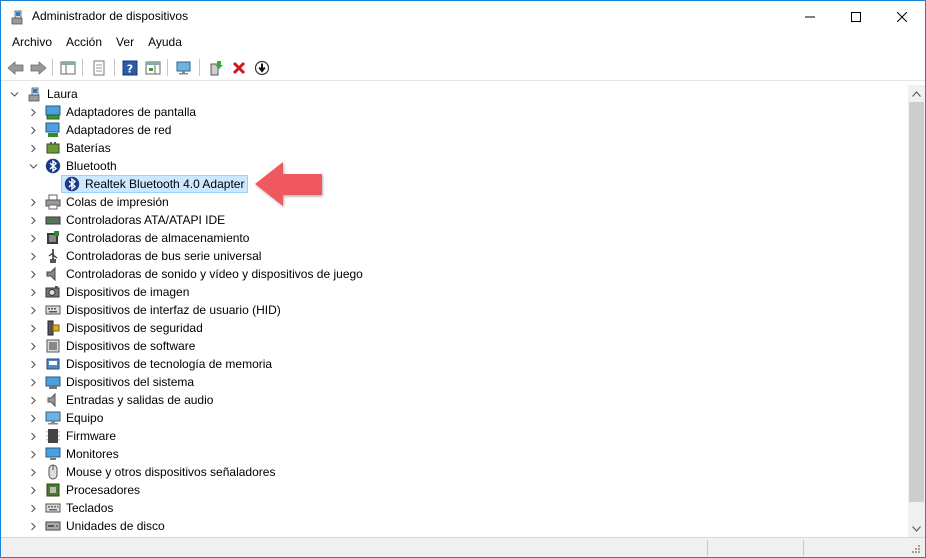  I want to click on audio-io-icon, so click(51, 400).